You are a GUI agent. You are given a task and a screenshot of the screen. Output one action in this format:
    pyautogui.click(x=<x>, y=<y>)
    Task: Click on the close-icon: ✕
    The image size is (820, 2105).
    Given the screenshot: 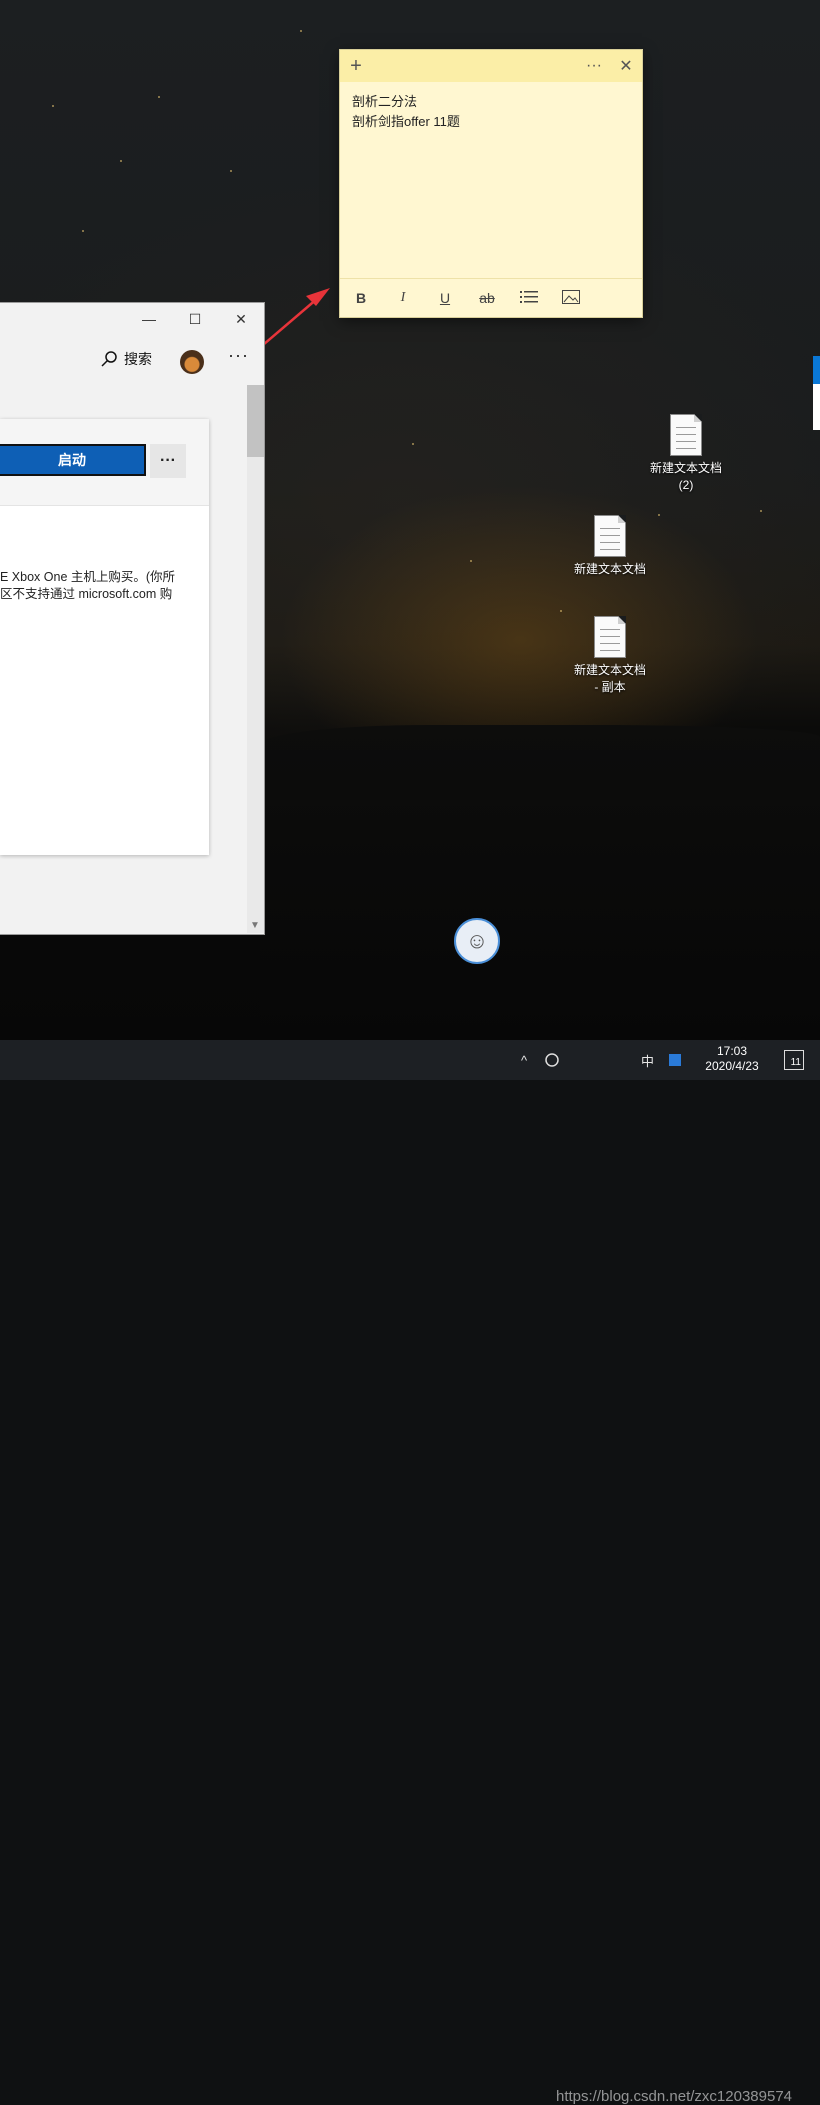 What is the action you would take?
    pyautogui.click(x=626, y=66)
    